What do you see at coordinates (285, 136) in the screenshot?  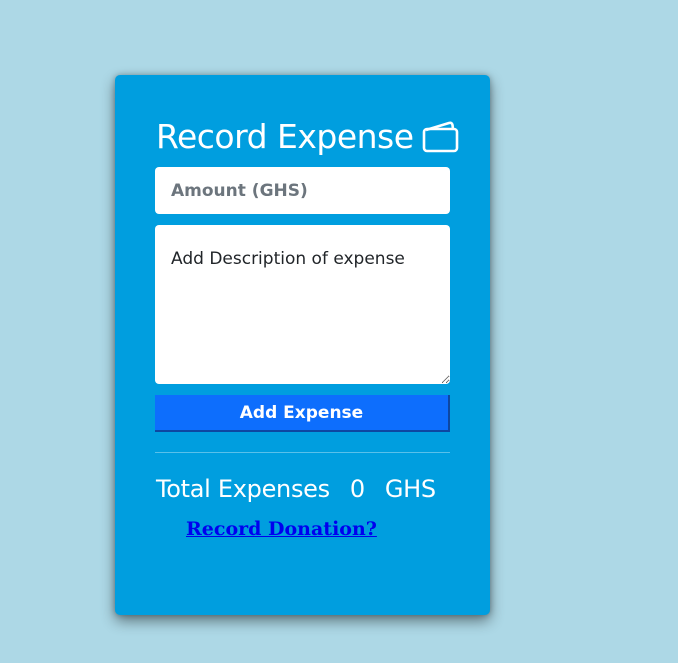 I see `card-title-text: Record Expense` at bounding box center [285, 136].